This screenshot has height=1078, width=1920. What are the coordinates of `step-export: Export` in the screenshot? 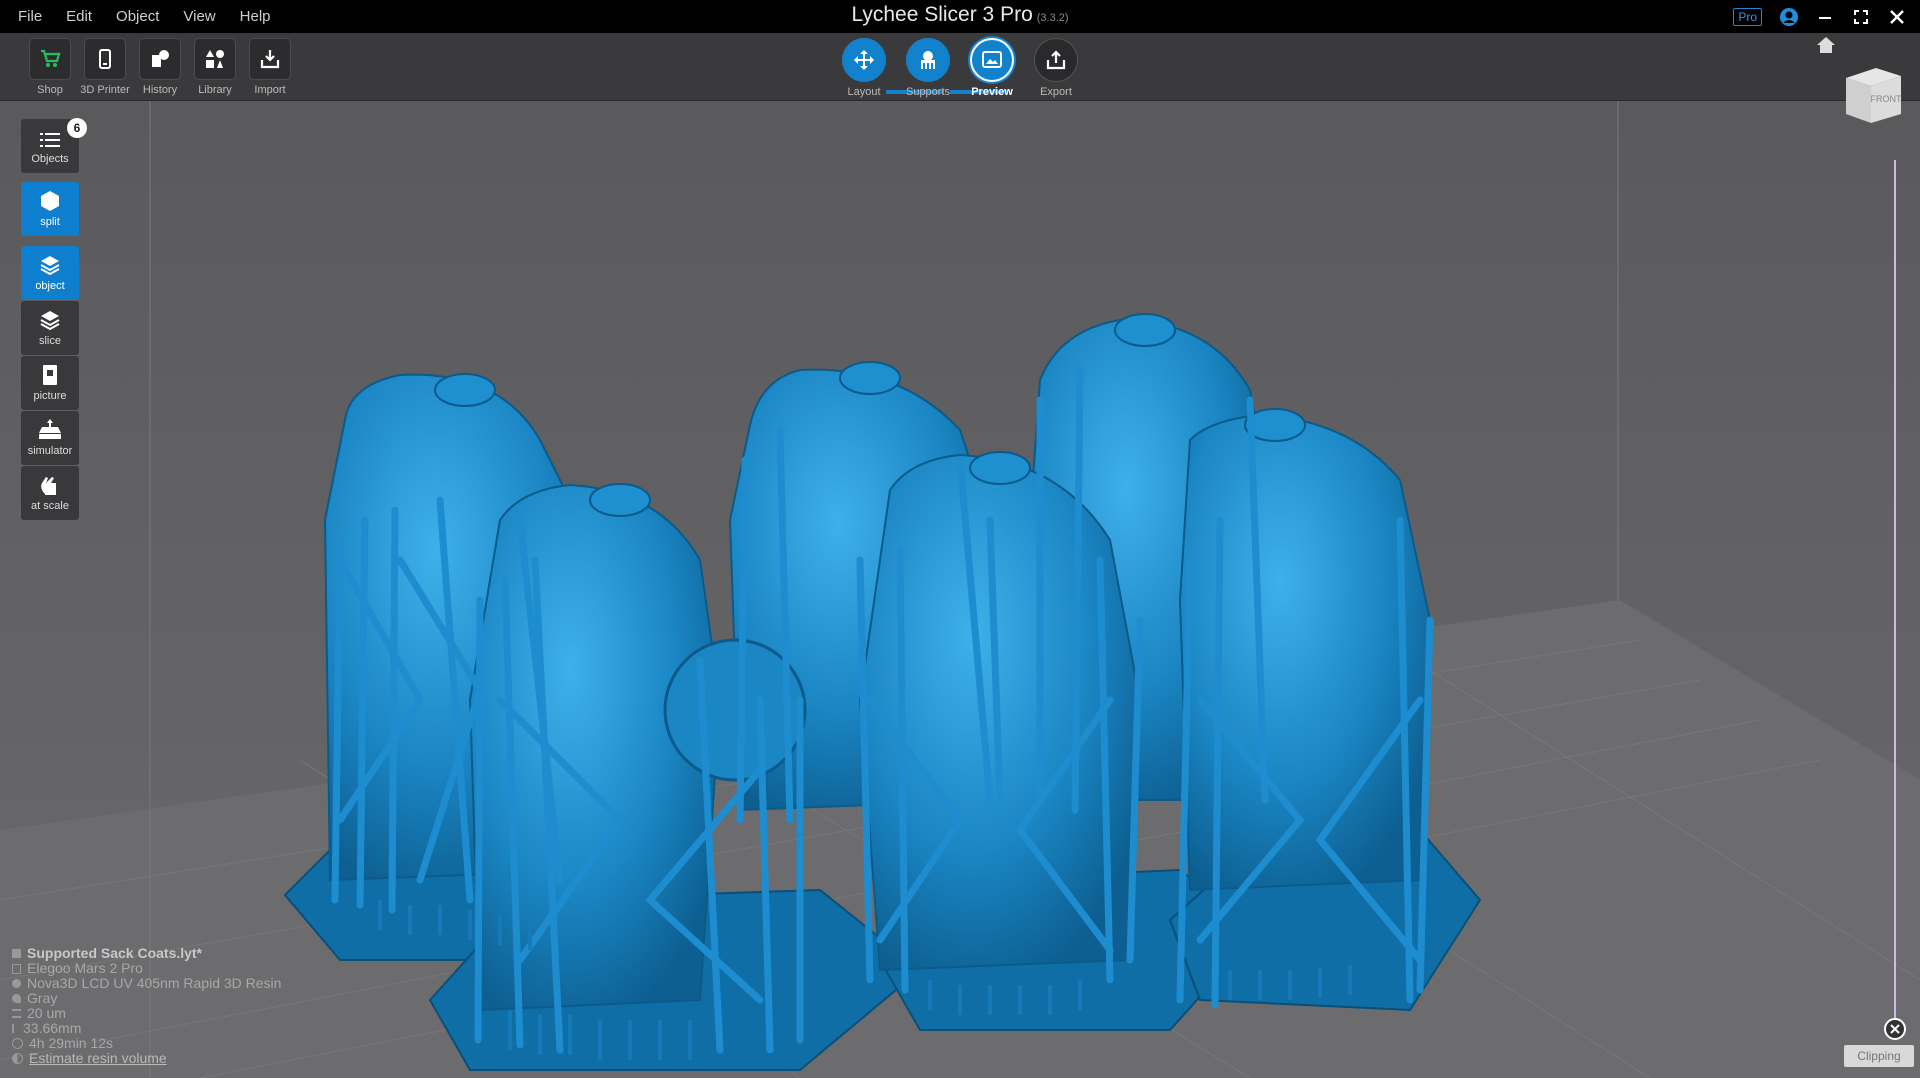 It's located at (1056, 68).